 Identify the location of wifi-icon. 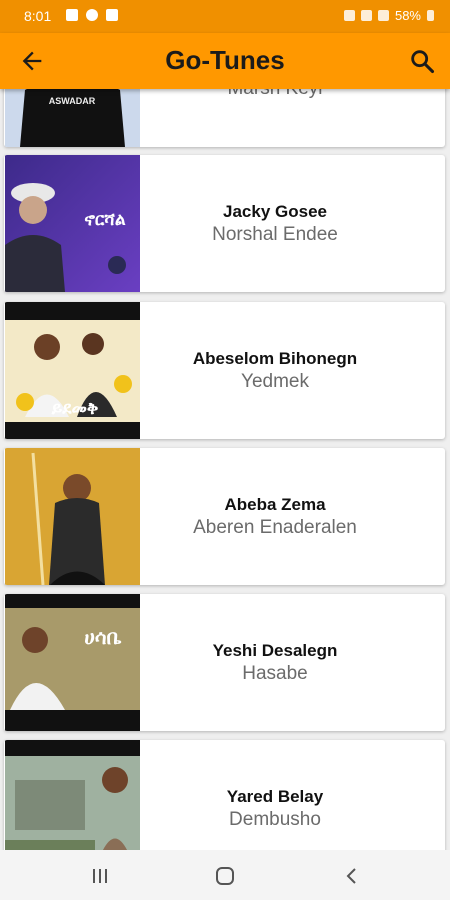
(366, 15).